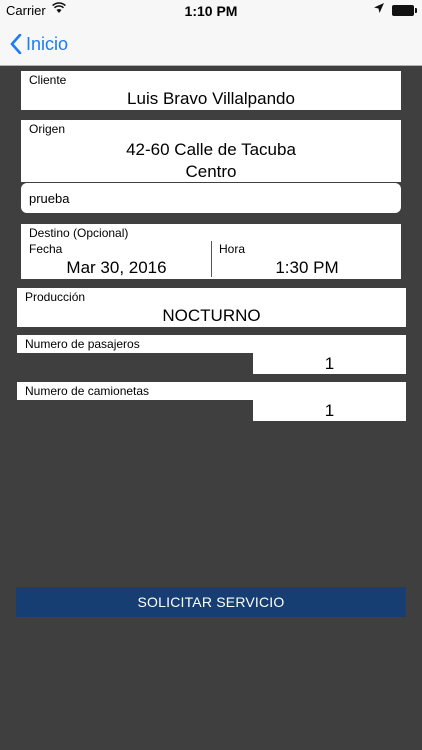 This screenshot has height=750, width=422. I want to click on pasajeros-value: 1, so click(329, 363).